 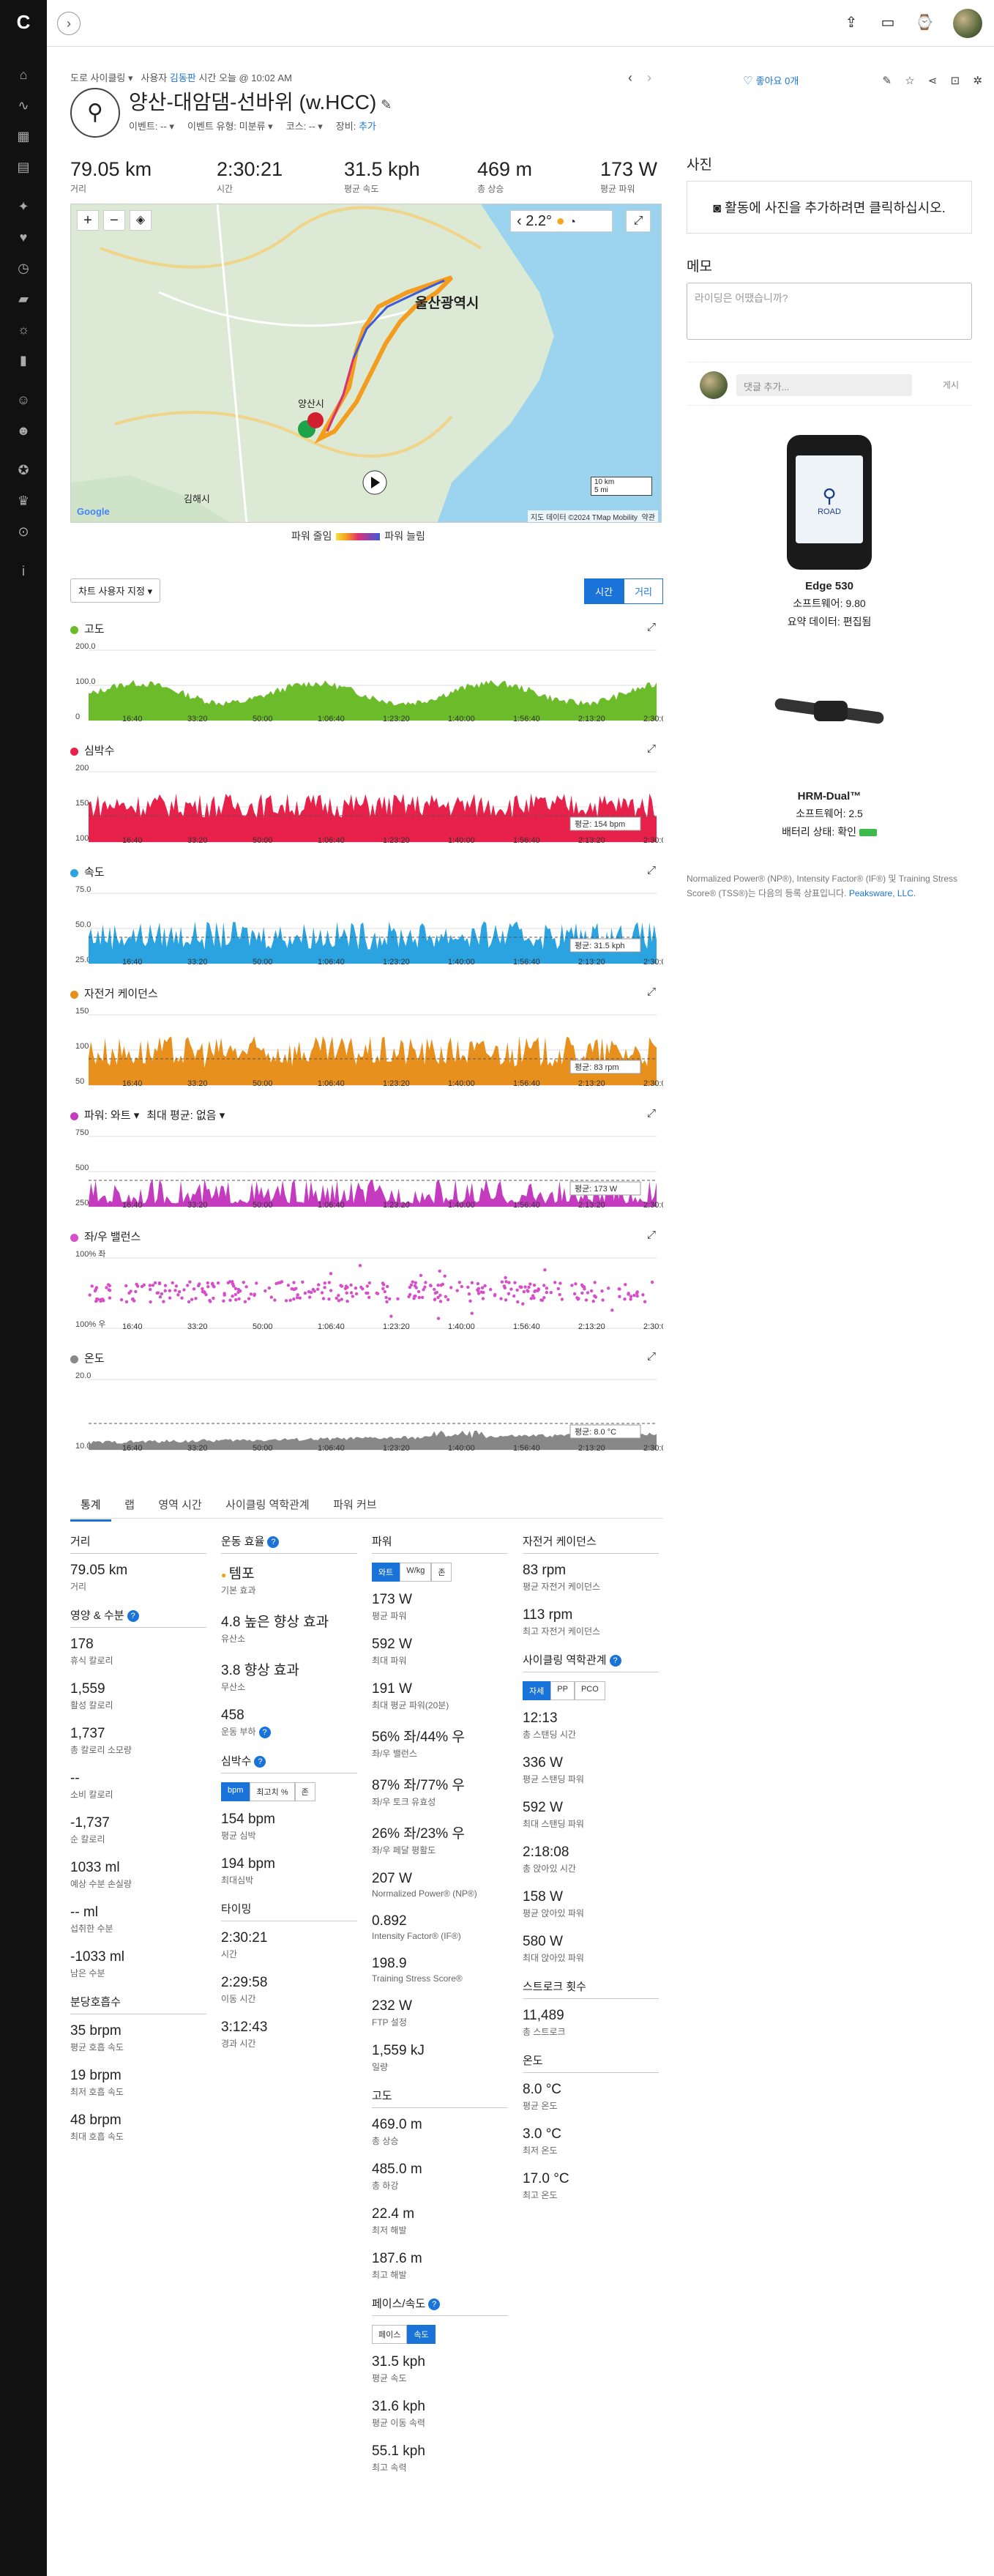 What do you see at coordinates (312, 126) in the screenshot?
I see `course-select: --` at bounding box center [312, 126].